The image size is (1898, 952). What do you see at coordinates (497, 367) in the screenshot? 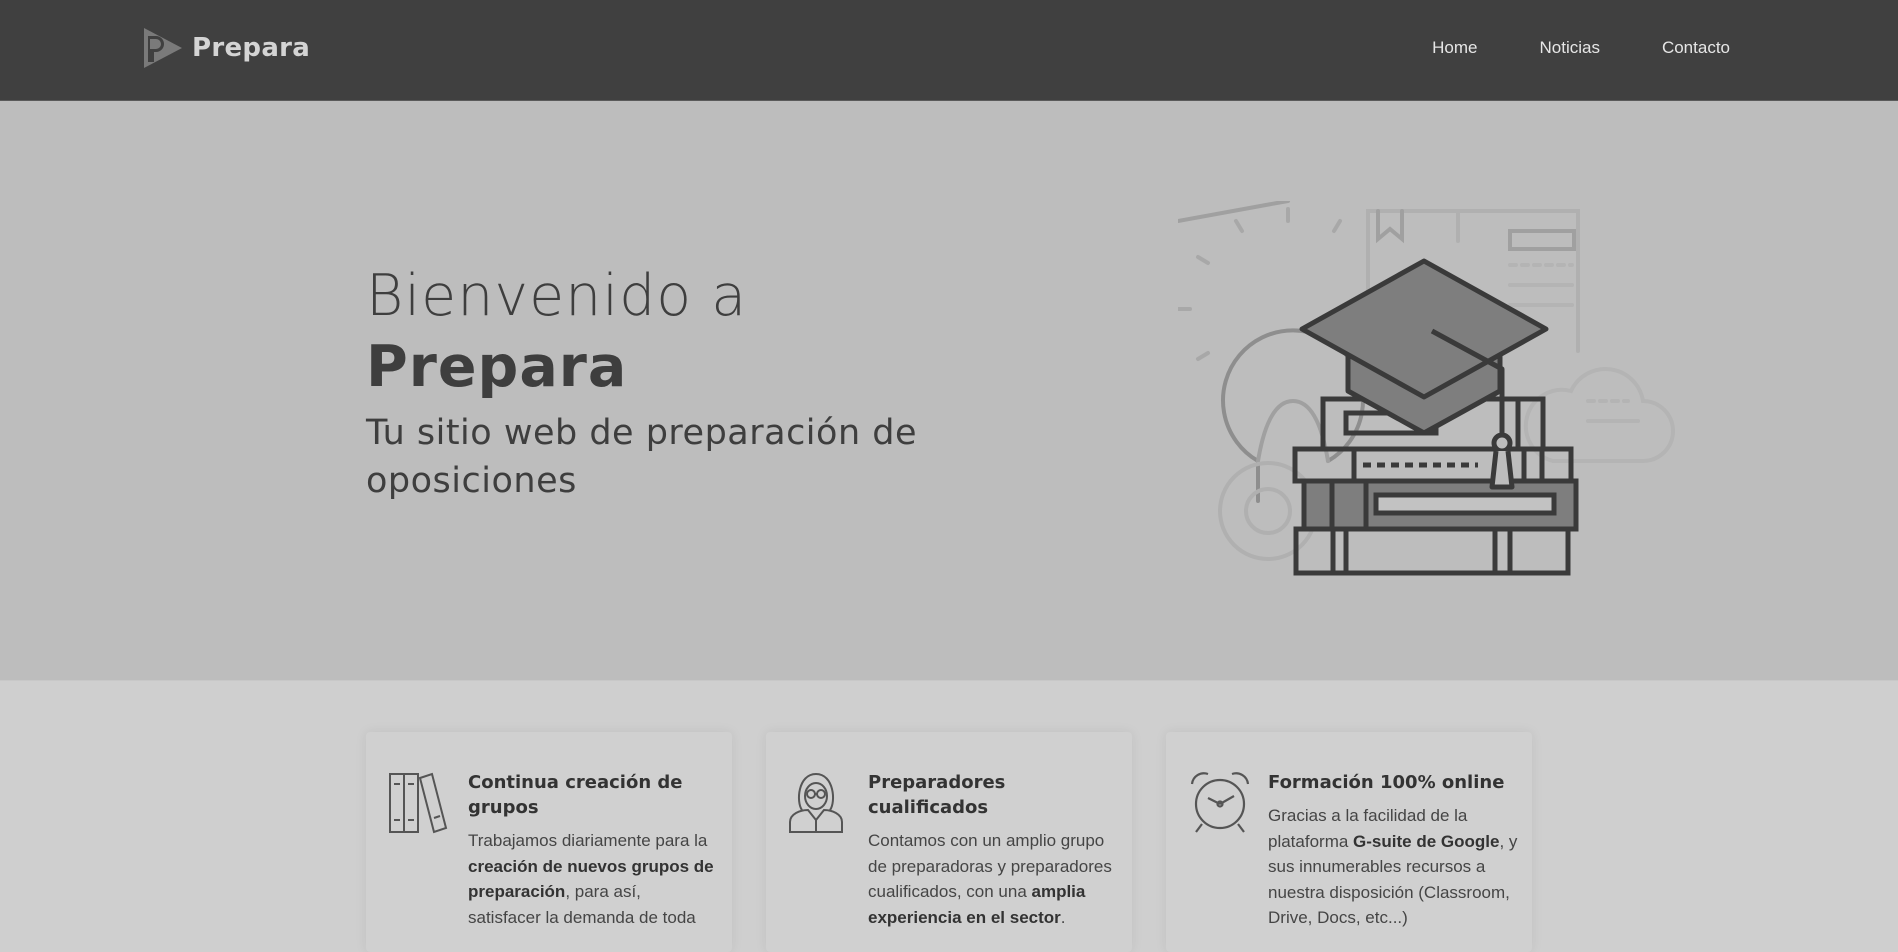
I see `hero-title-line2: Prepara` at bounding box center [497, 367].